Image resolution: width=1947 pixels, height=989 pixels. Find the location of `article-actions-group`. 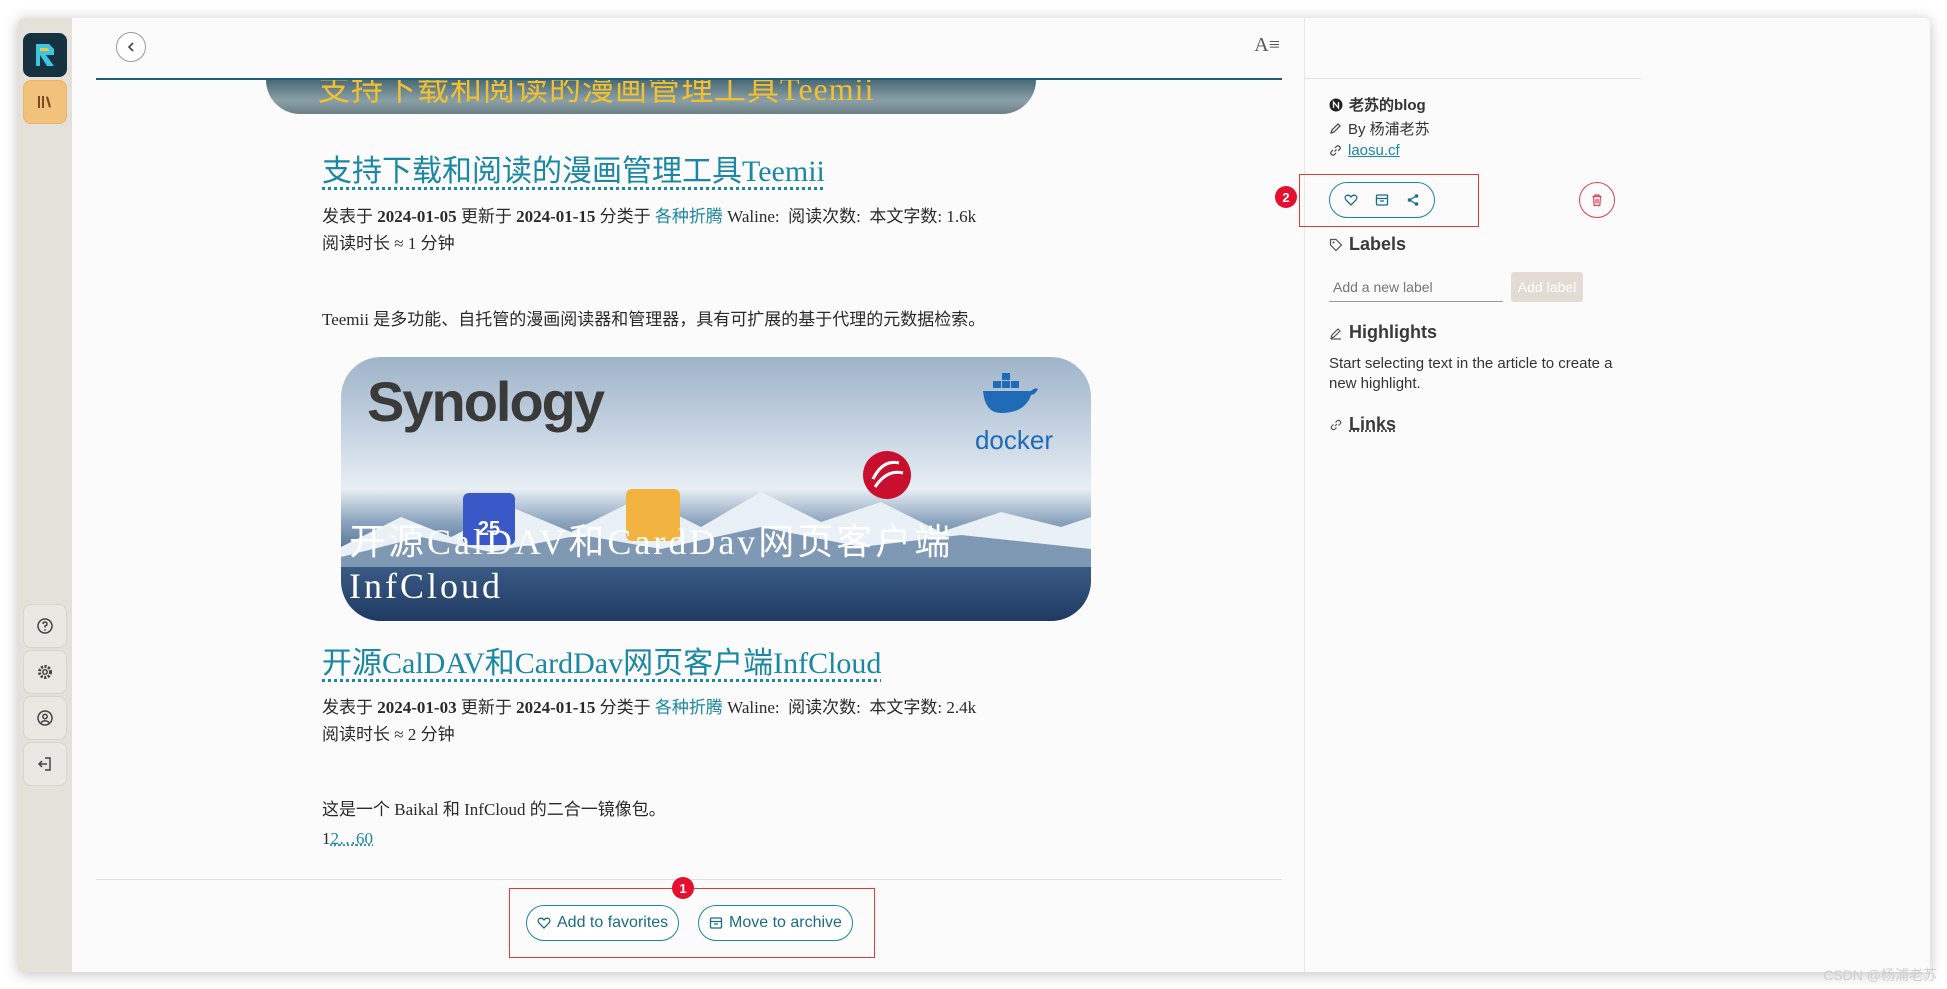

article-actions-group is located at coordinates (1382, 200).